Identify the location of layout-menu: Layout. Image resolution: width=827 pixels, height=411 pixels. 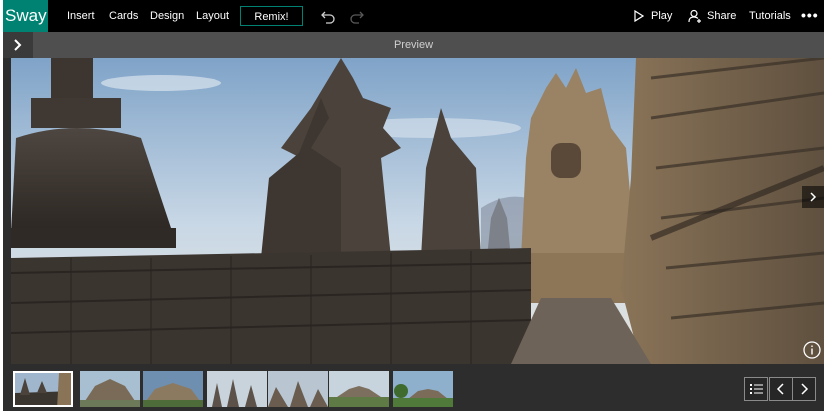
(212, 16).